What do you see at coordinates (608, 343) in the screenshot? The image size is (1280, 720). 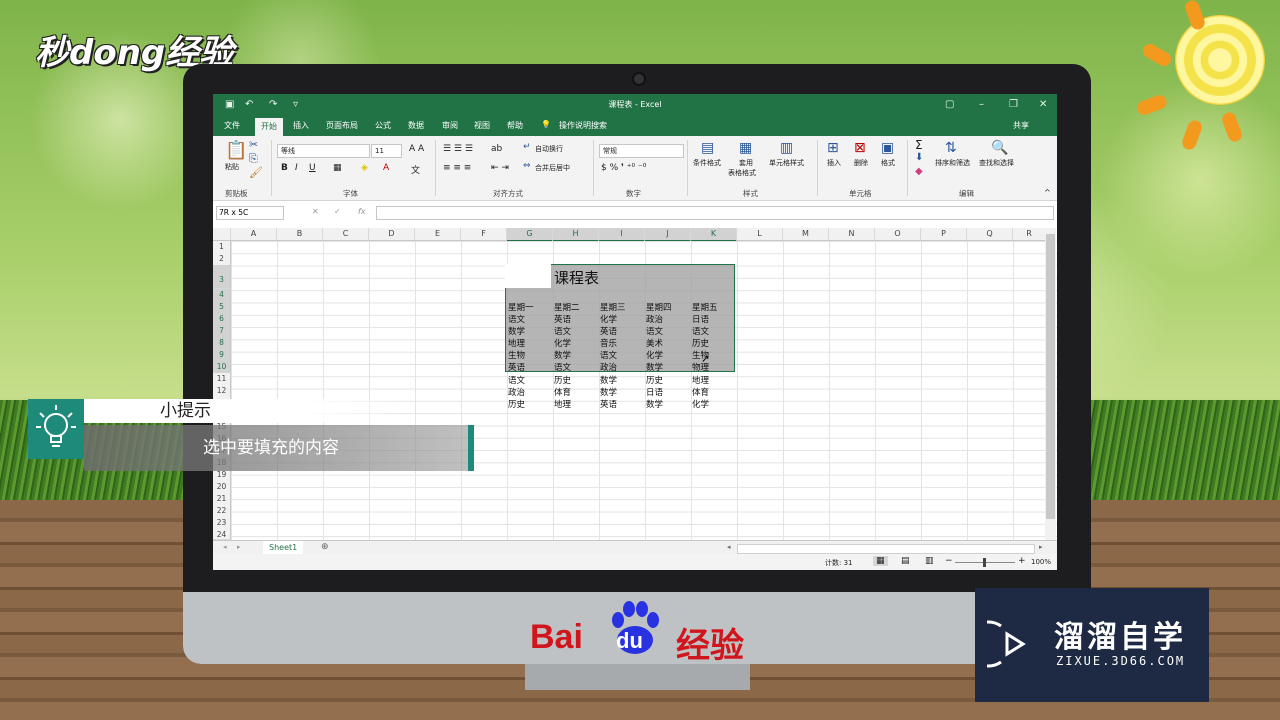 I see `table-cell: 音乐` at bounding box center [608, 343].